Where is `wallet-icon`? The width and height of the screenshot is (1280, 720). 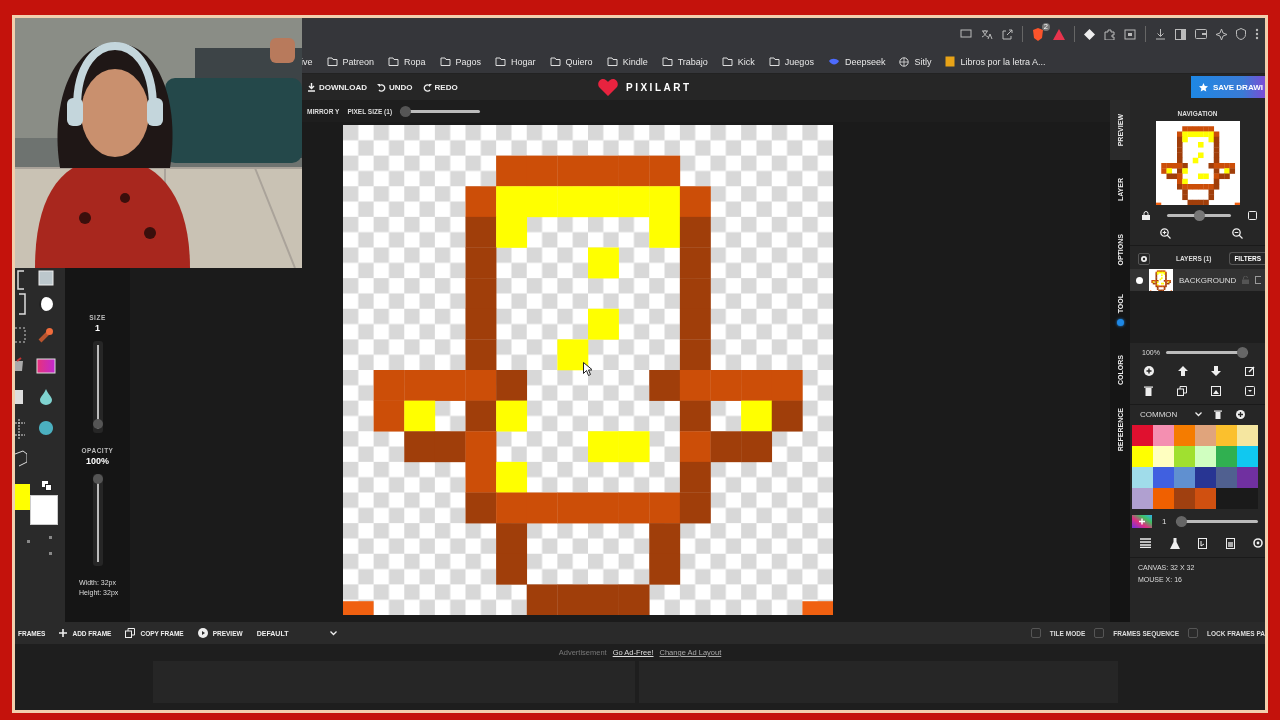 wallet-icon is located at coordinates (1201, 34).